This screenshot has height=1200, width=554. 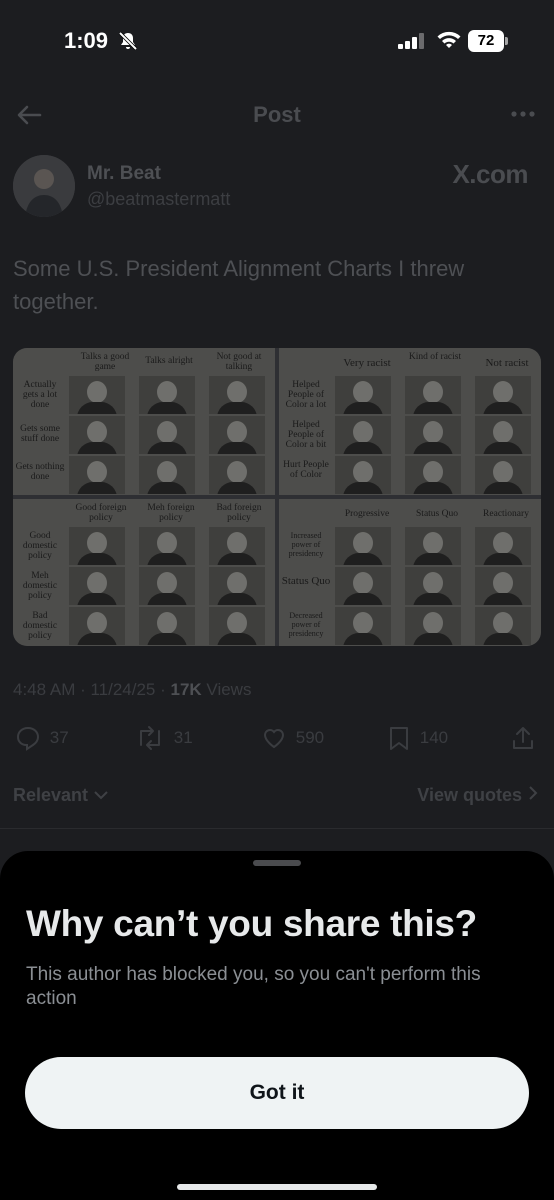 I want to click on row-label: Increased power of presidency, so click(x=306, y=544).